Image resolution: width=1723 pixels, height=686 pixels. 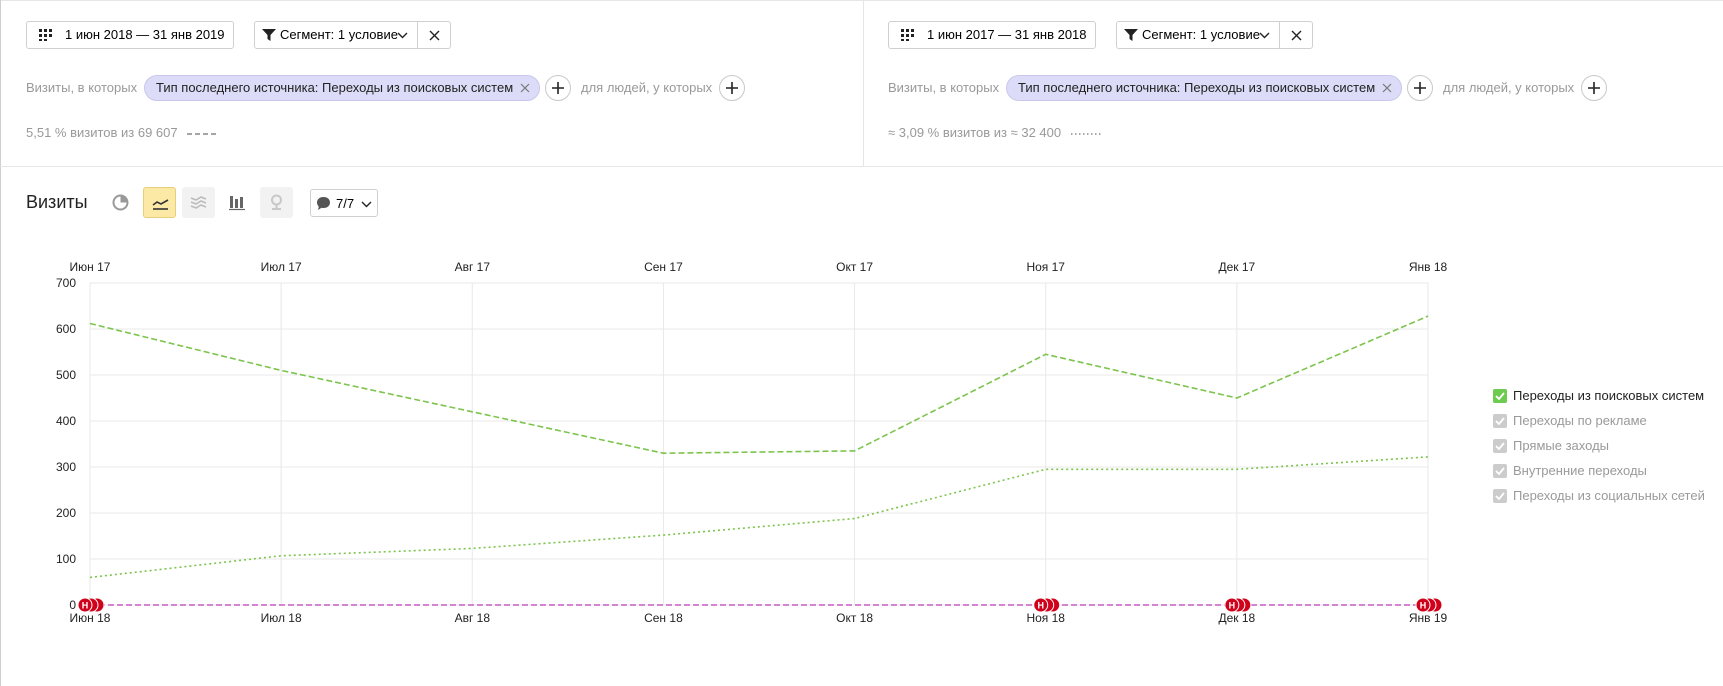 What do you see at coordinates (145, 34) in the screenshot?
I see `date-range-text: 1 июн 2018 — 31 янв 2019` at bounding box center [145, 34].